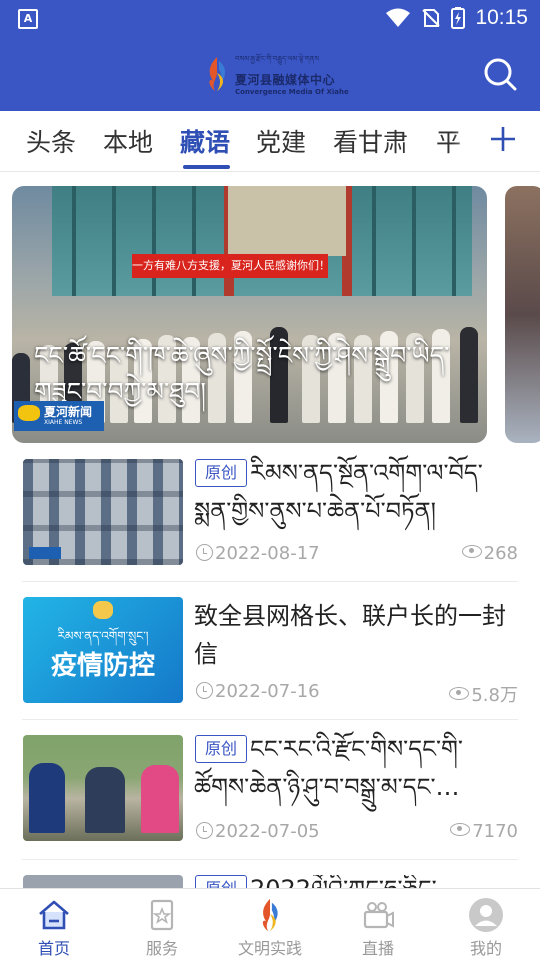 The height and width of the screenshot is (961, 540). I want to click on xiahe-news-logo: 夏河新闻 XIAHE NEWS, so click(59, 416).